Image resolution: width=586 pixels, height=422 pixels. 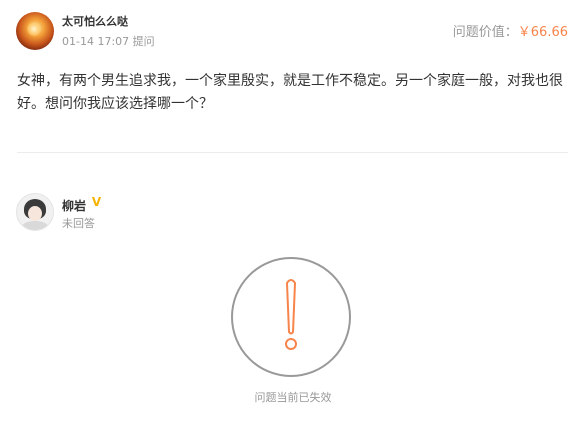 I want to click on asker-avatar, so click(x=35, y=31).